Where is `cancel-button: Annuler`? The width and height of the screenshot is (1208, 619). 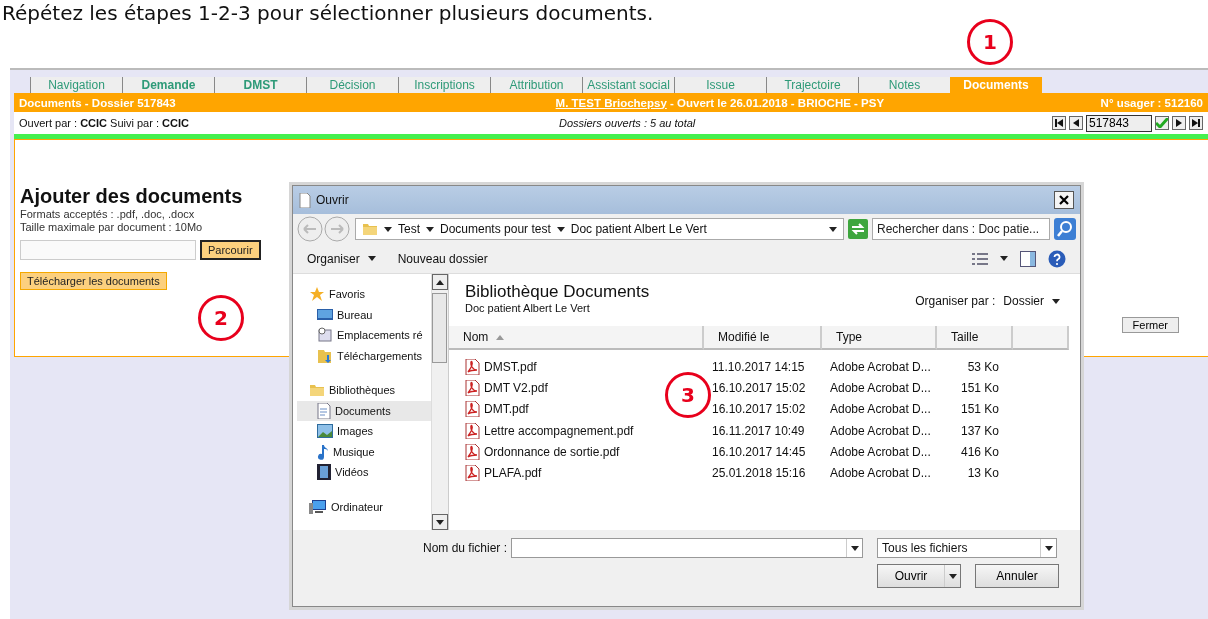
cancel-button: Annuler is located at coordinates (1017, 576).